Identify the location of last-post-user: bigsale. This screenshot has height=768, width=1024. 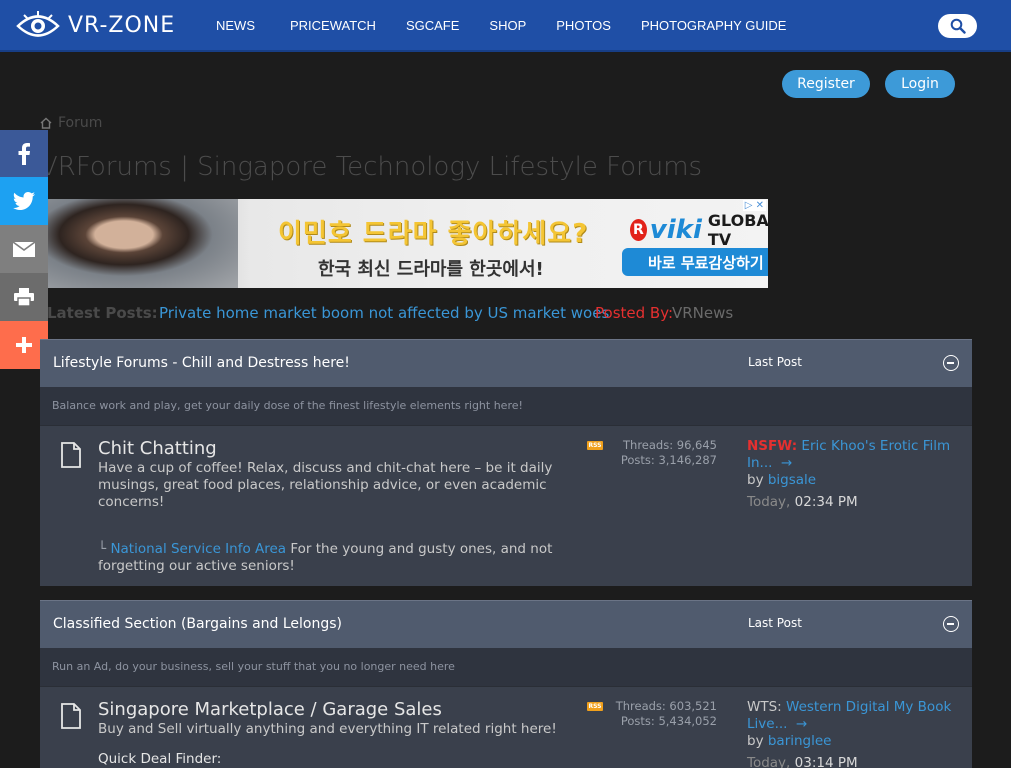
(792, 480).